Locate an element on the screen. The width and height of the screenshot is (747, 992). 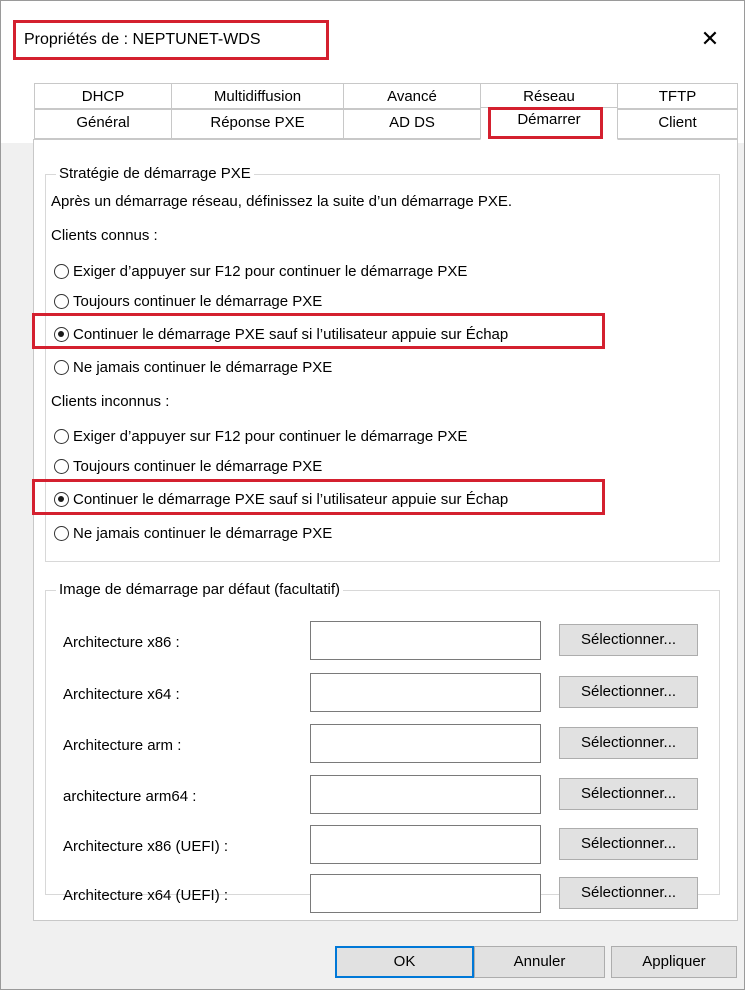
tab-dhcp: DHCP is located at coordinates (103, 96).